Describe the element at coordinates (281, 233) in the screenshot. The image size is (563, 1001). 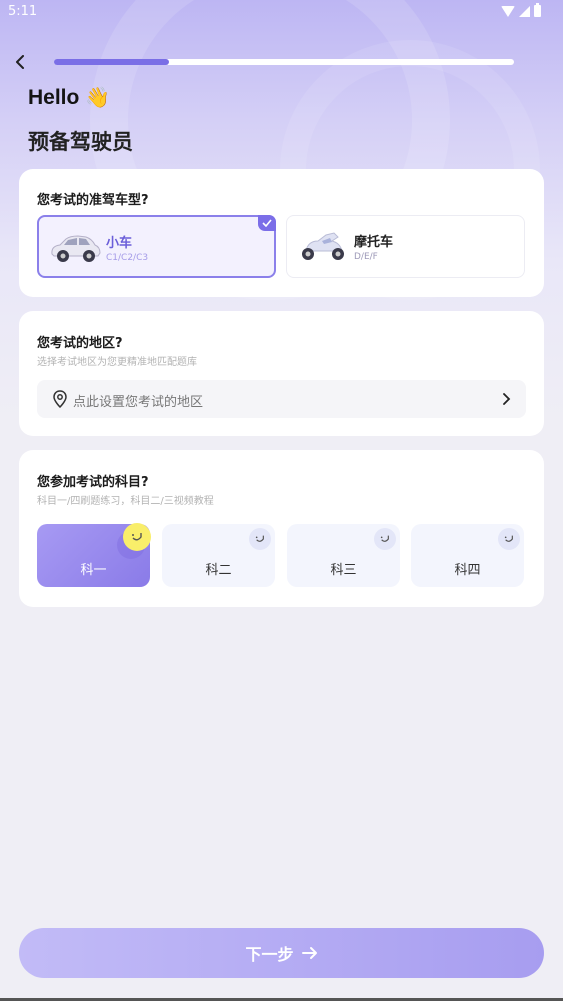
I see `vehicle-type-card: 您考试的准驾车型? 小车 C1/C2/C3 摩托车 D/E/F` at that location.